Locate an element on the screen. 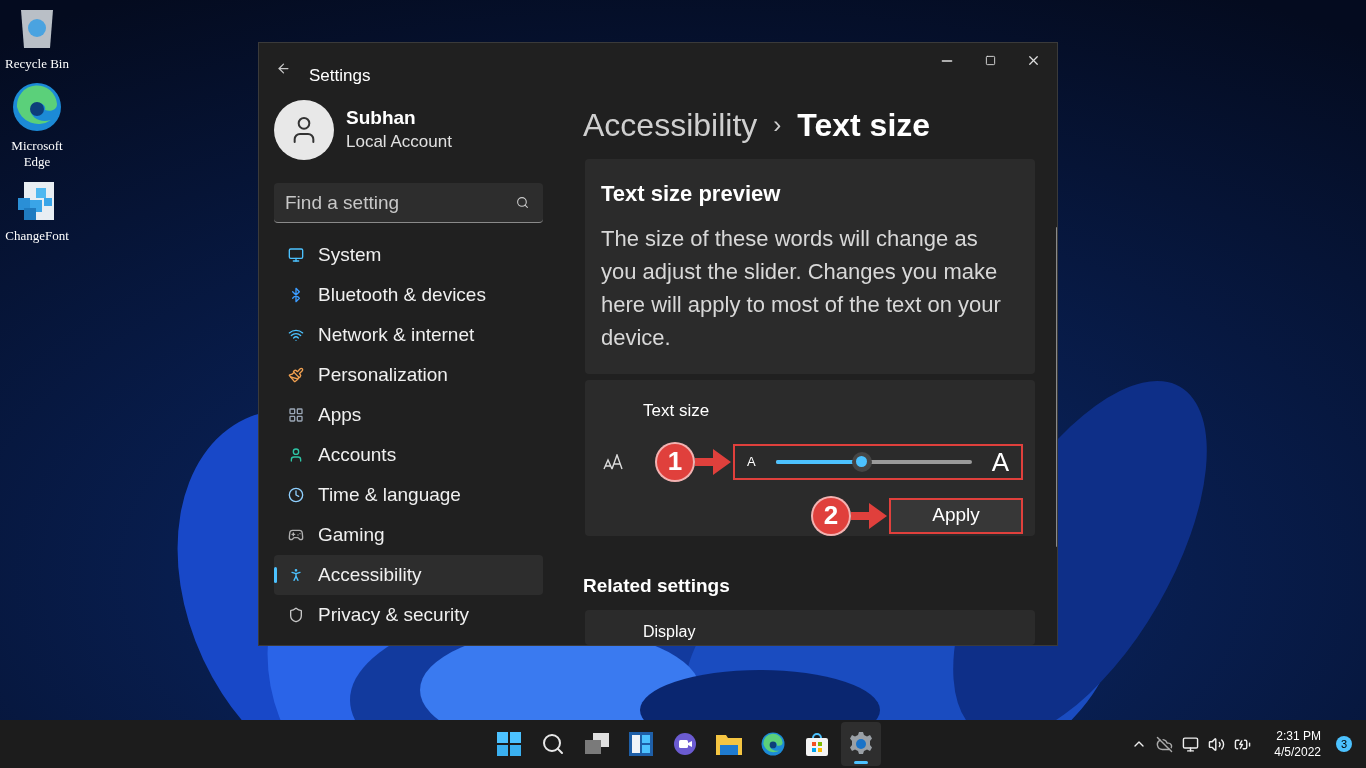 The width and height of the screenshot is (1366, 768). clock-time: 2:31 PM is located at coordinates (1298, 736).